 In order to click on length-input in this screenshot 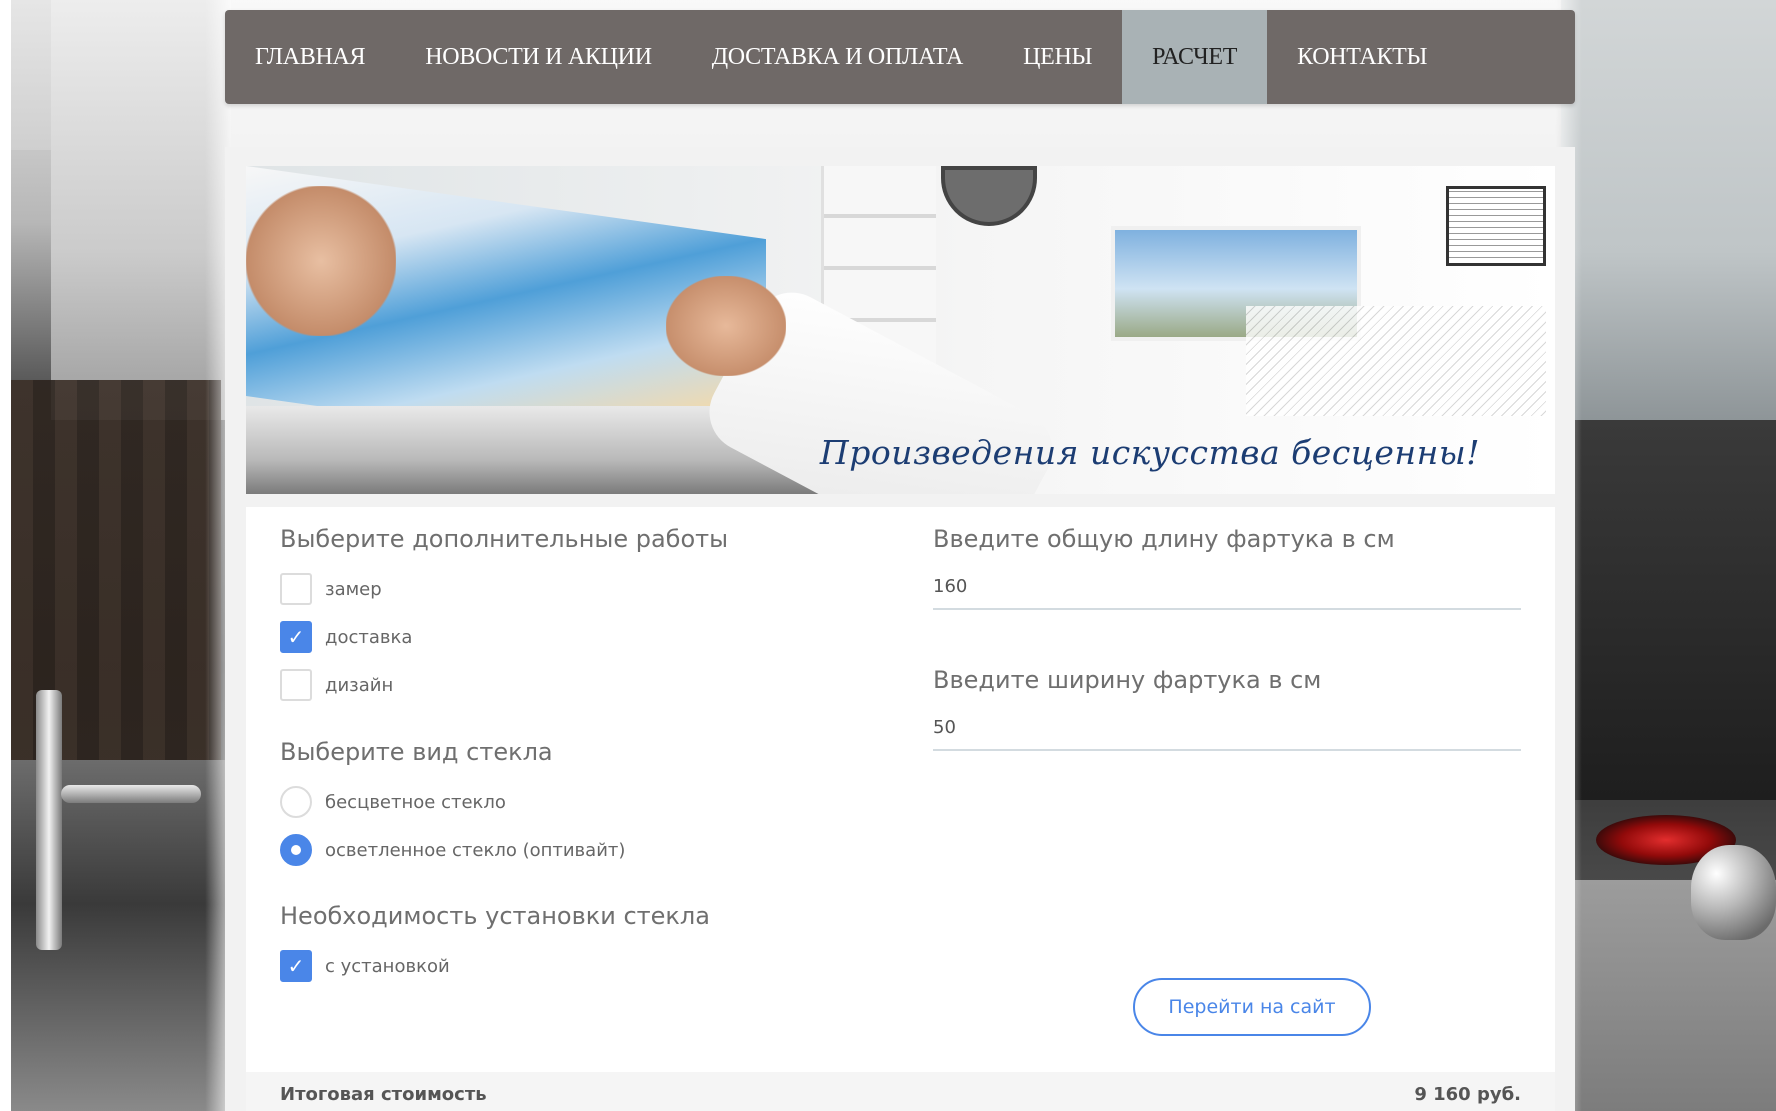, I will do `click(1227, 586)`.